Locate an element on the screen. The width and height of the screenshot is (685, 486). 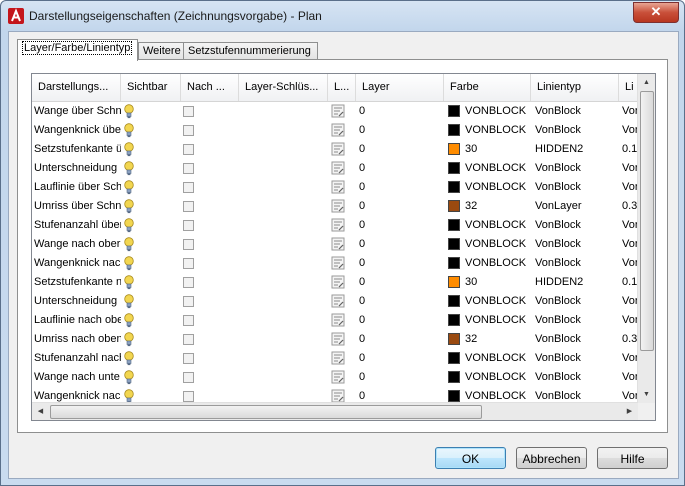
table-row: Umriss über Schni 0 32 VonLayer 0.3 is located at coordinates (337, 206).